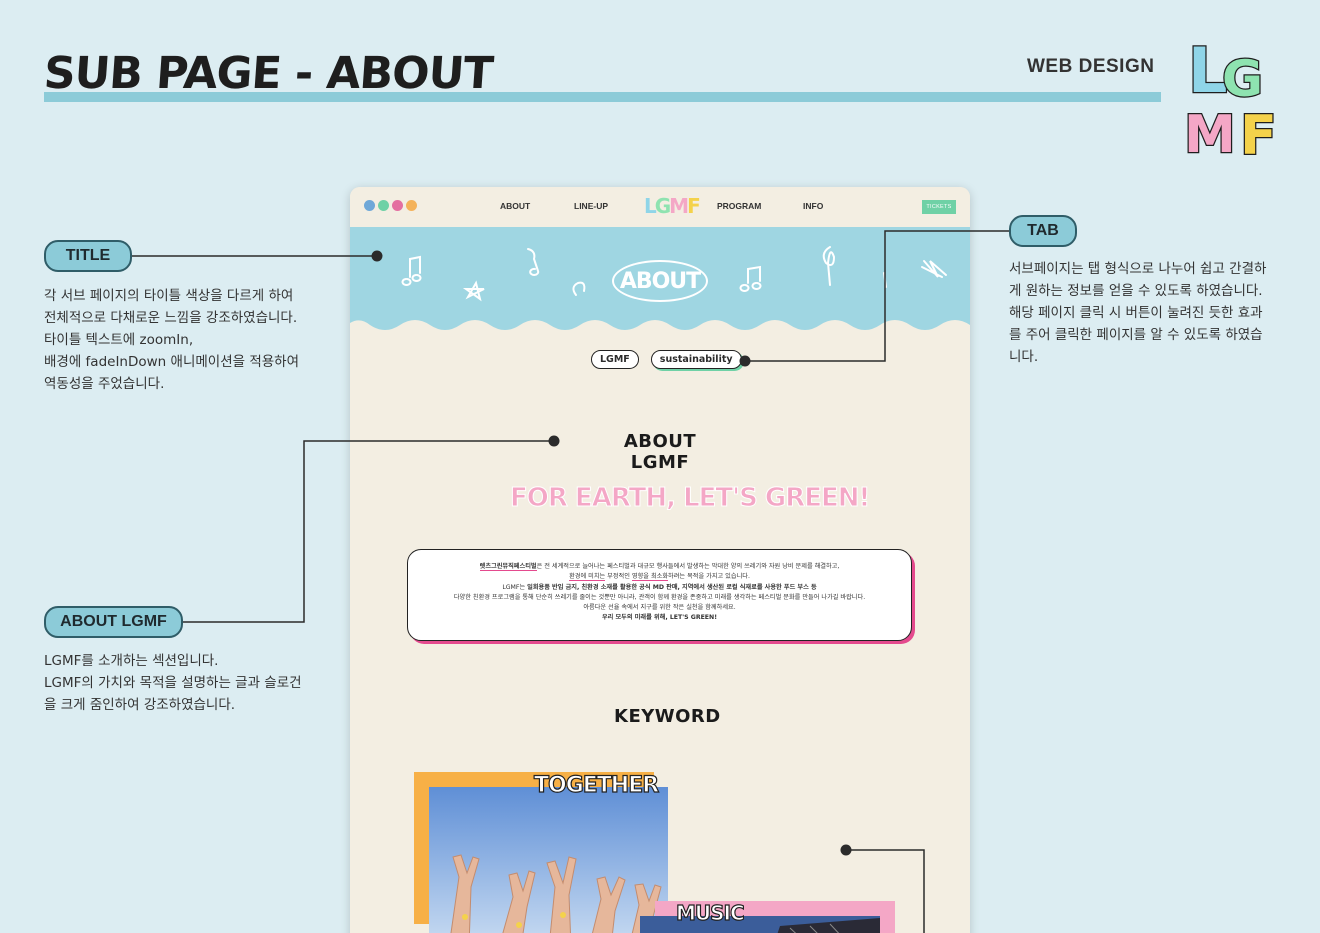  I want to click on nav-item-program: PROGRAM, so click(739, 206).